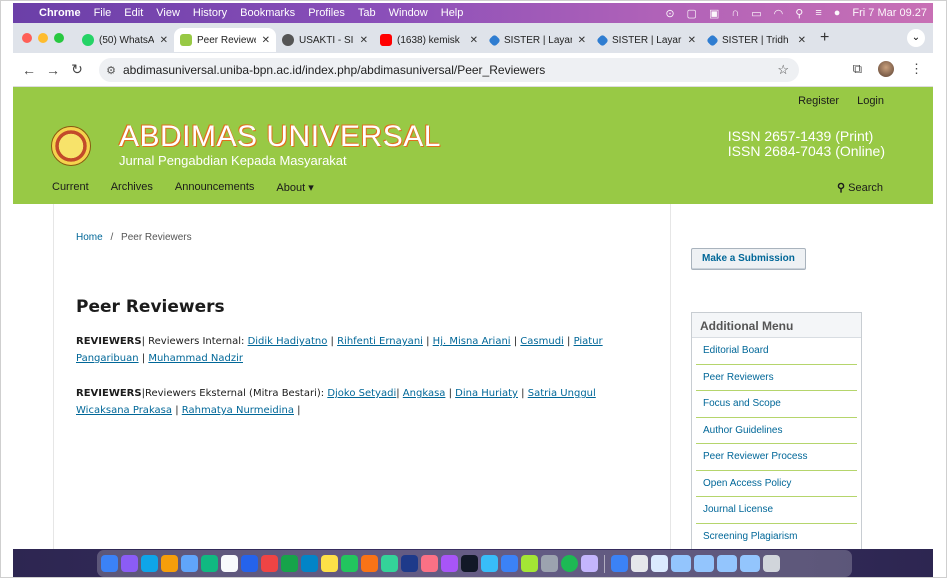 This screenshot has width=947, height=578. I want to click on system-settings-icon, so click(549, 563).